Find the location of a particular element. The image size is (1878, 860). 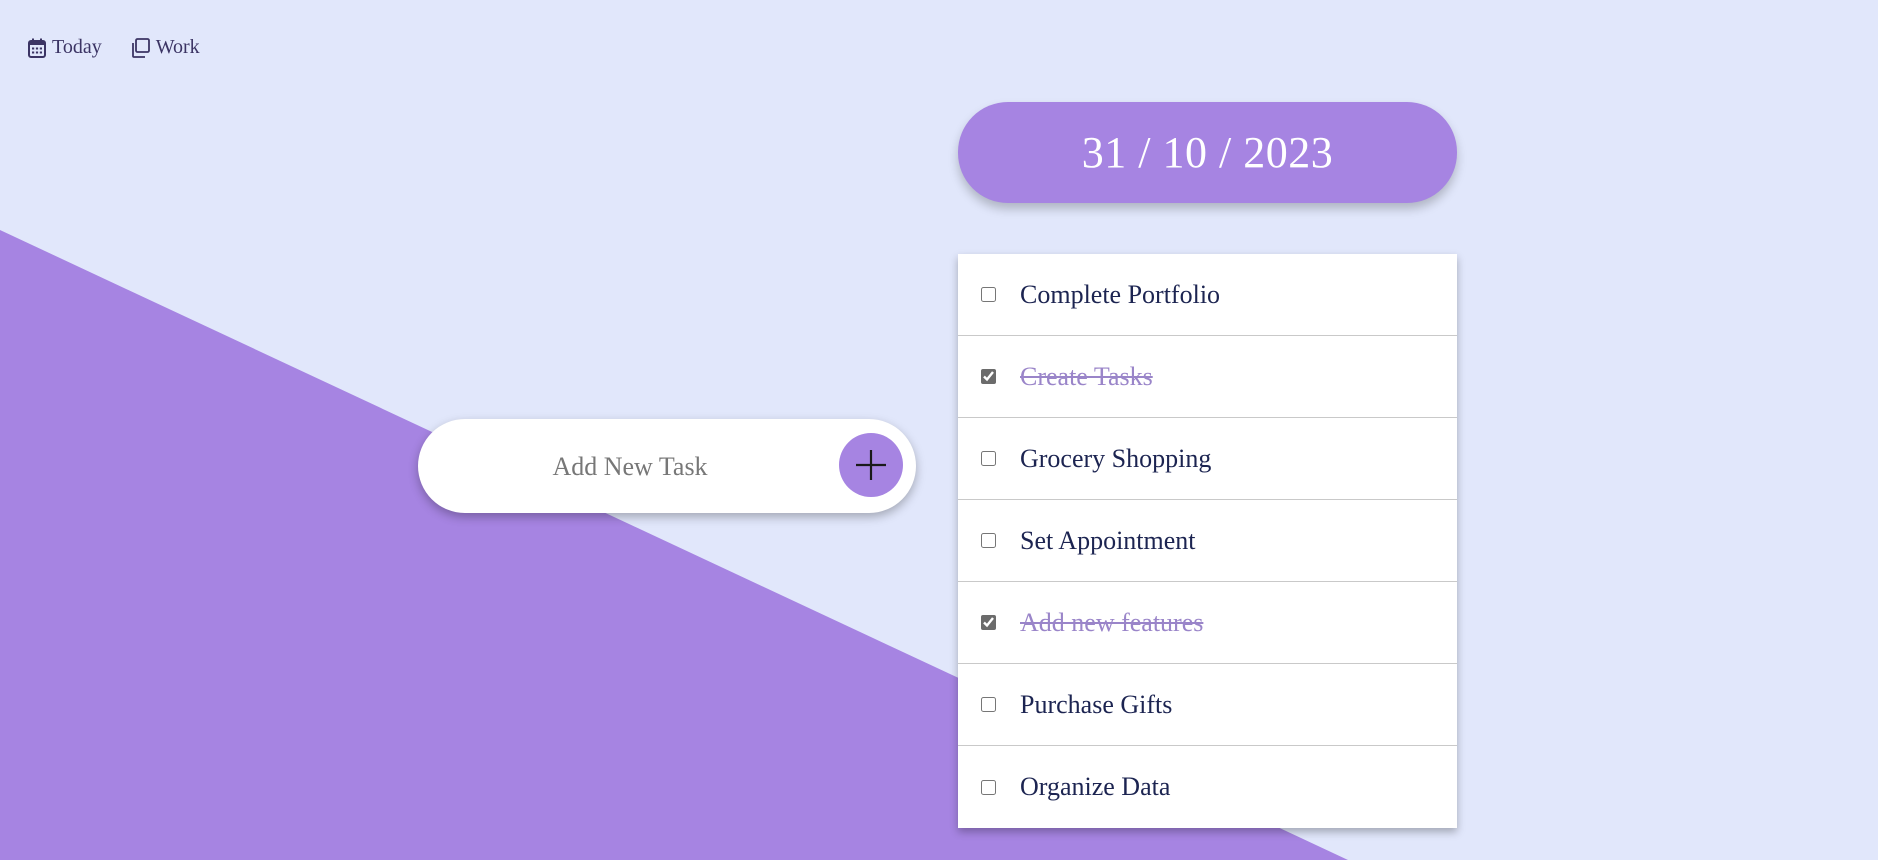

task-item: Create Tasks is located at coordinates (1207, 377).